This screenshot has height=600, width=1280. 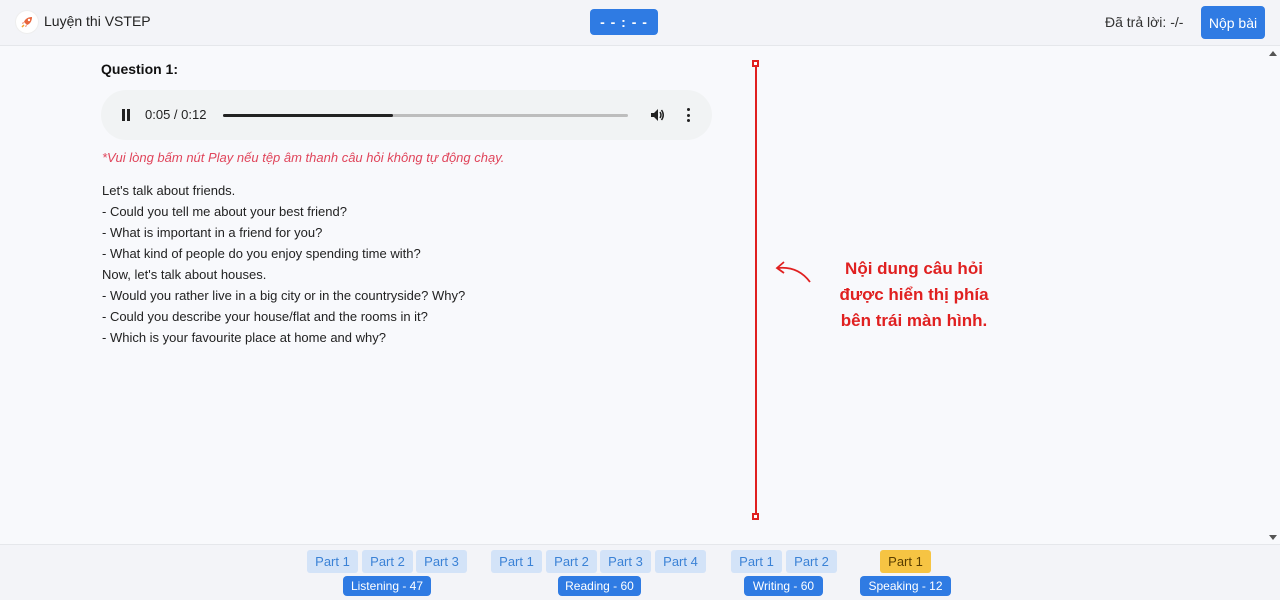 I want to click on annotation-divider-line, so click(x=756, y=290).